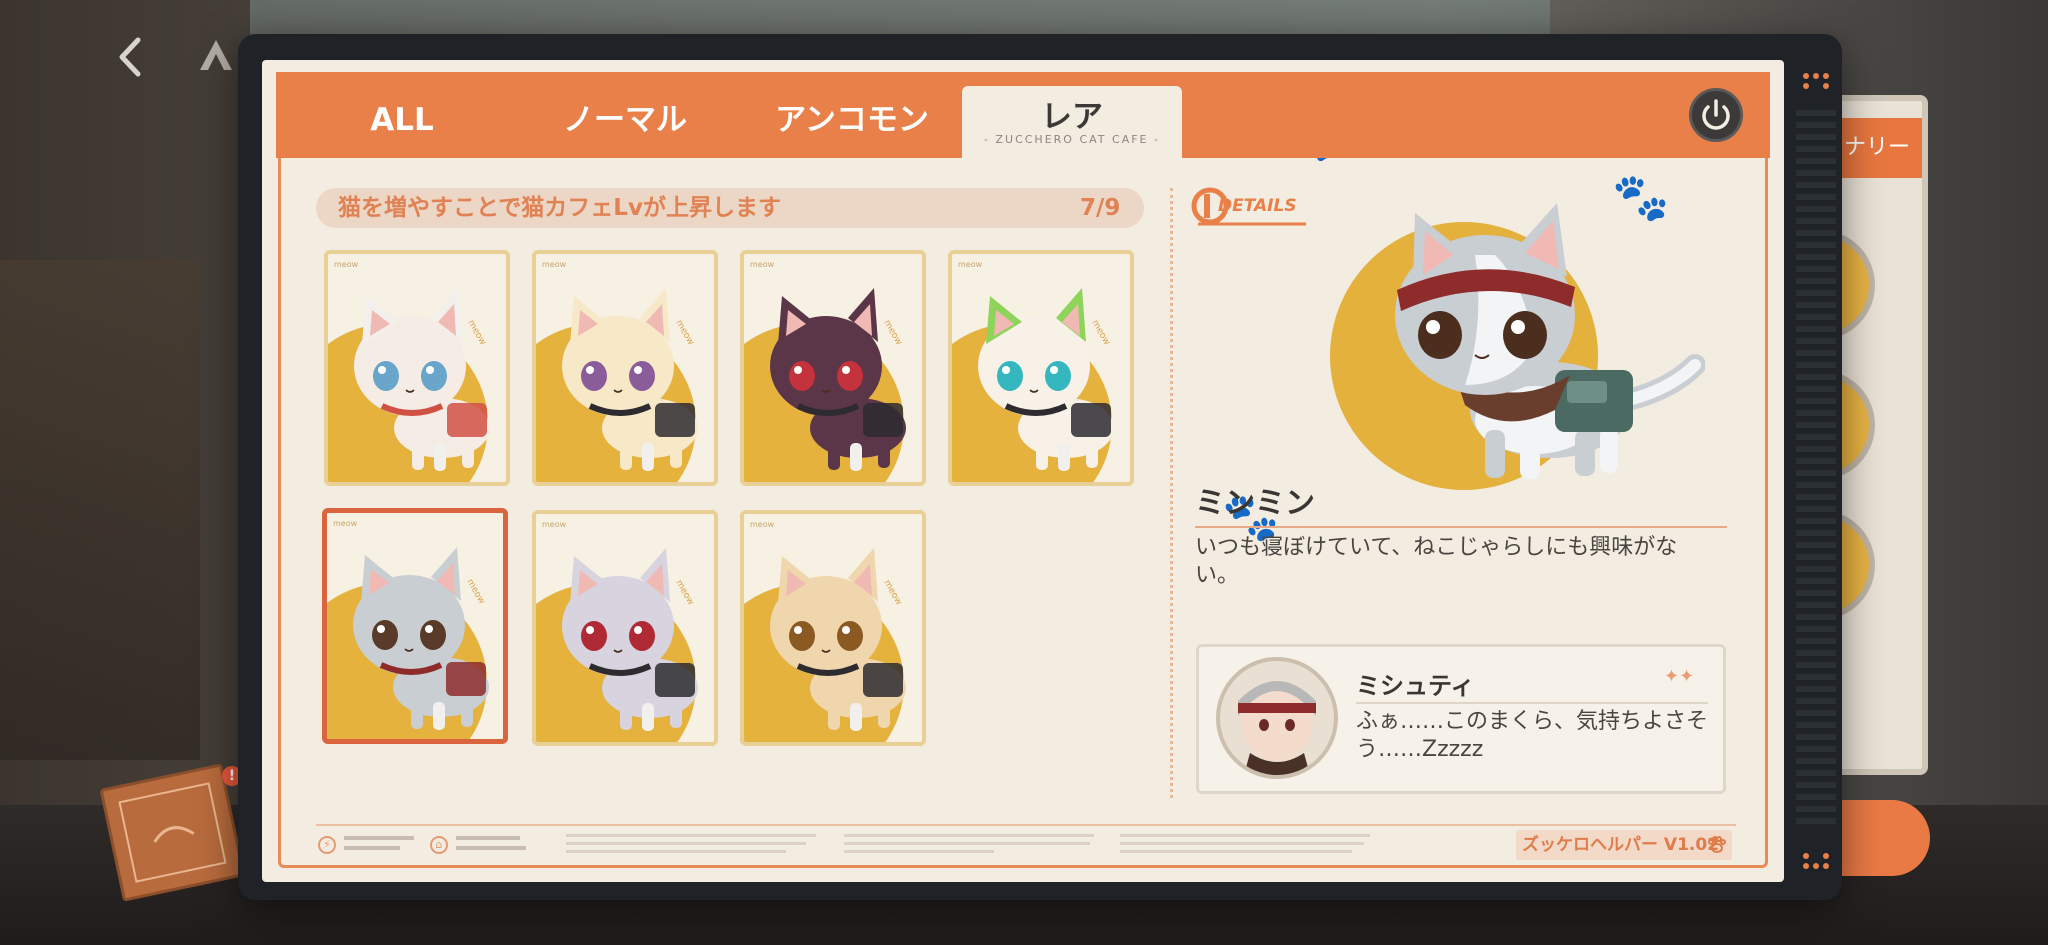 The width and height of the screenshot is (2048, 945). I want to click on frame-rail-decoration, so click(1816, 470).